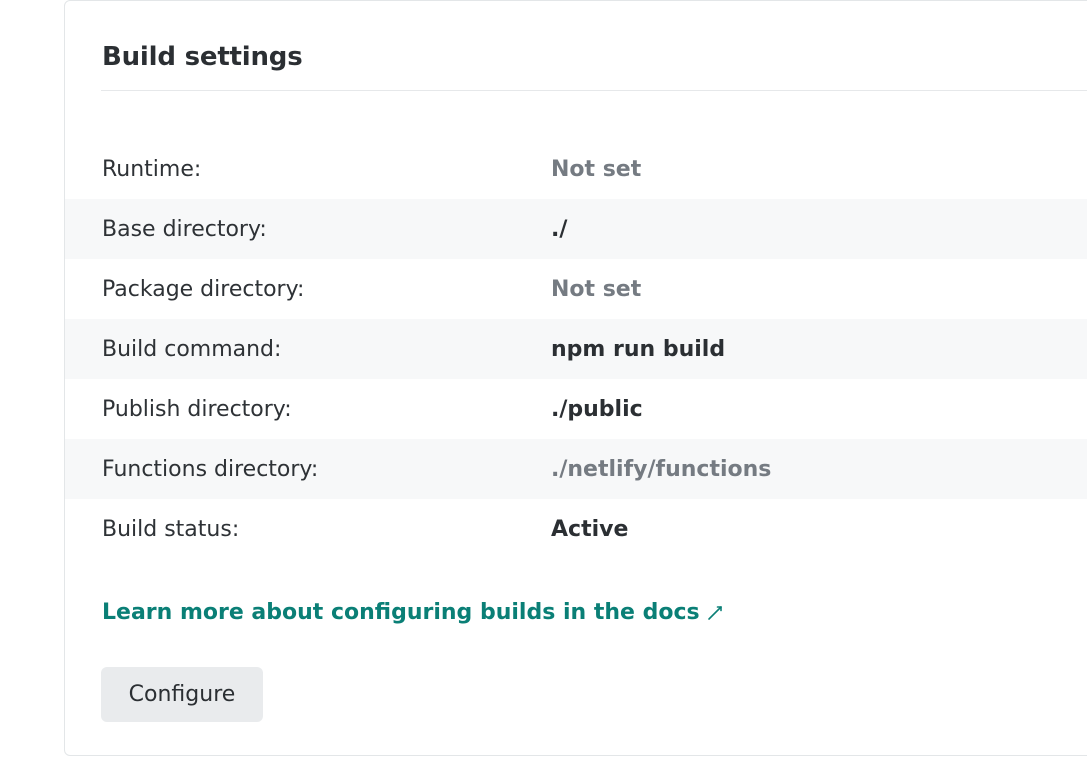 The width and height of the screenshot is (1087, 758). What do you see at coordinates (210, 469) in the screenshot?
I see `setting-label: Functions directory:` at bounding box center [210, 469].